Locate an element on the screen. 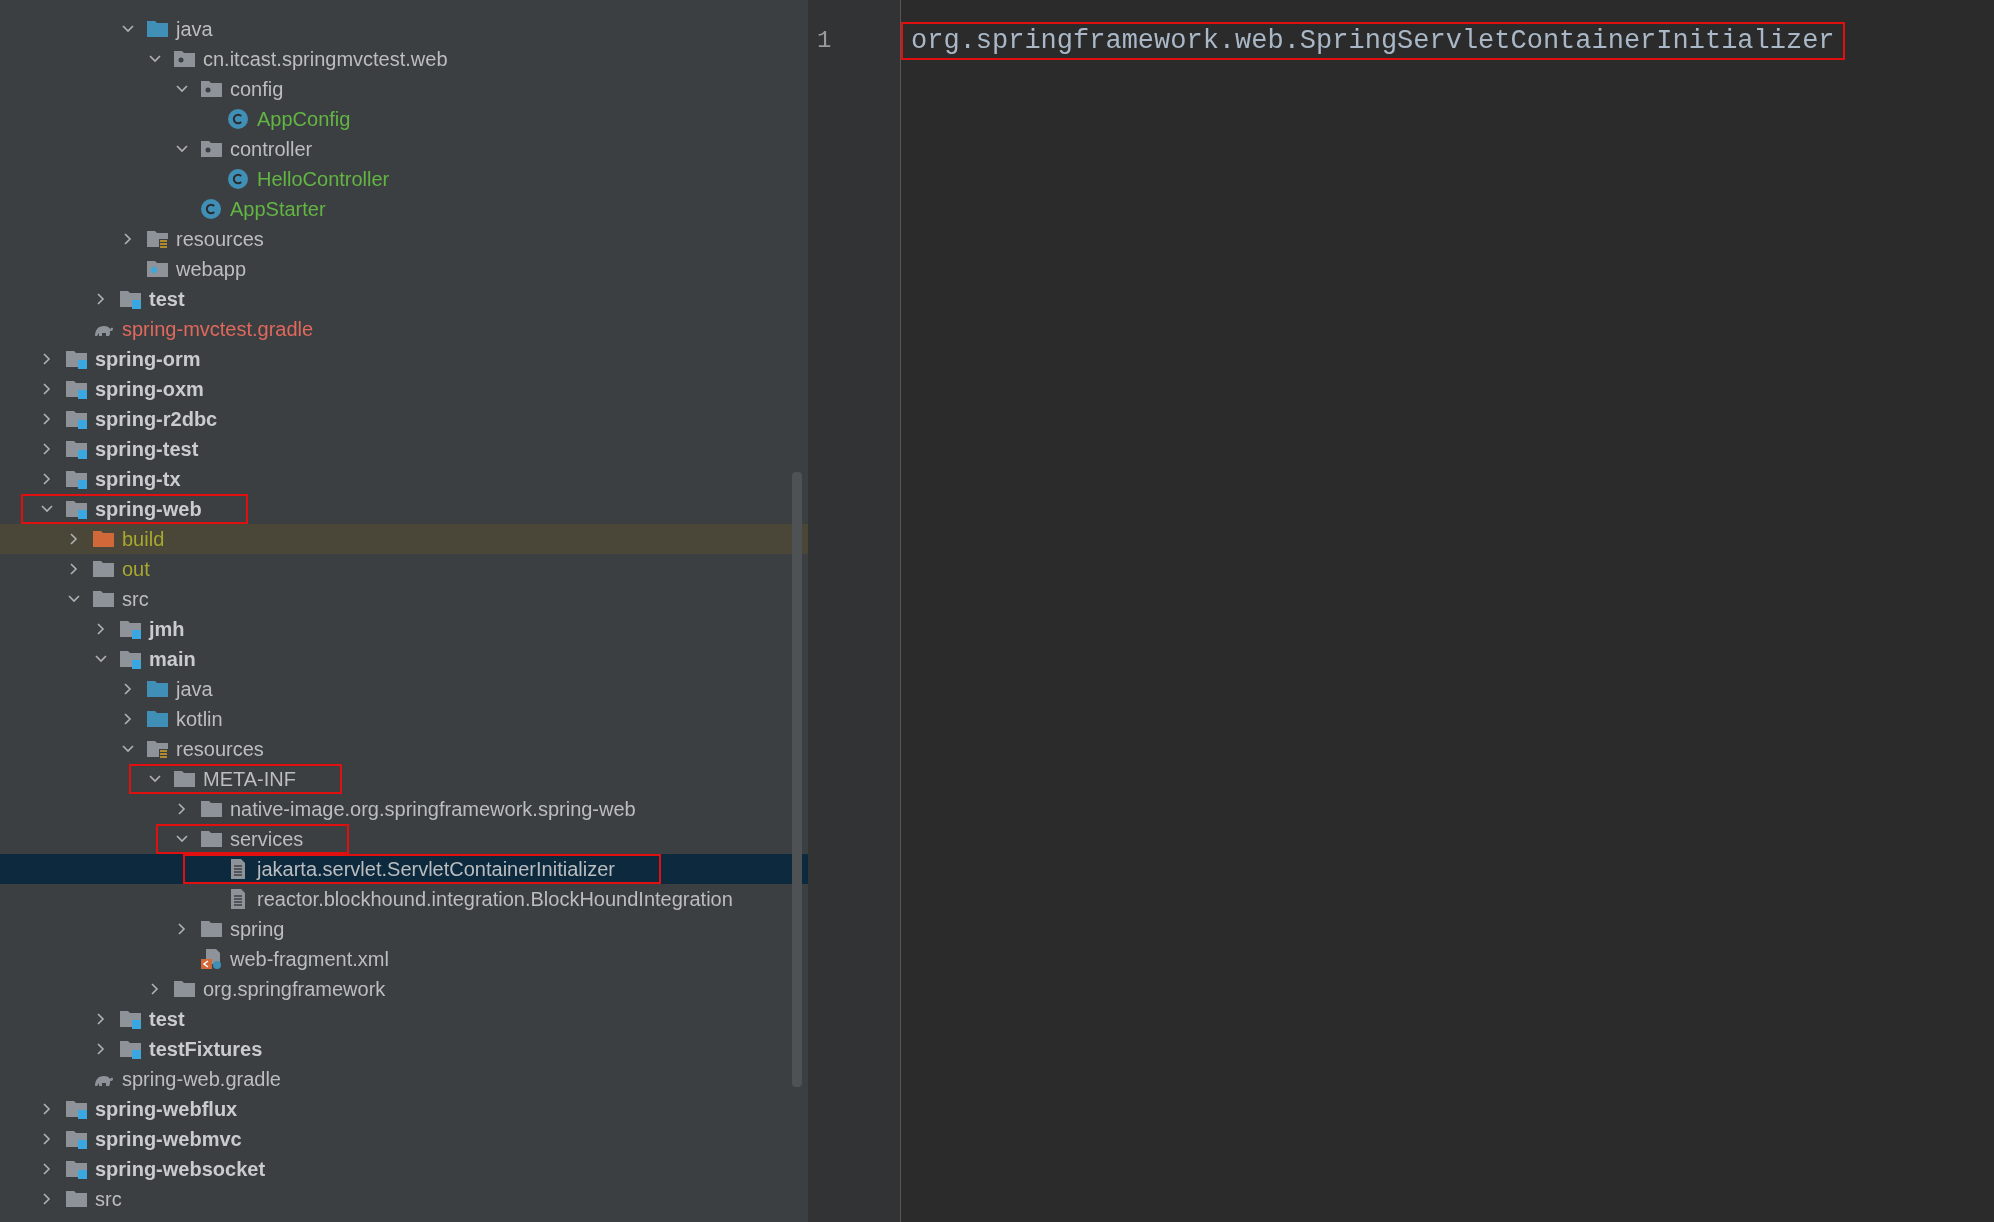  tree-item: spring is located at coordinates (257, 929).